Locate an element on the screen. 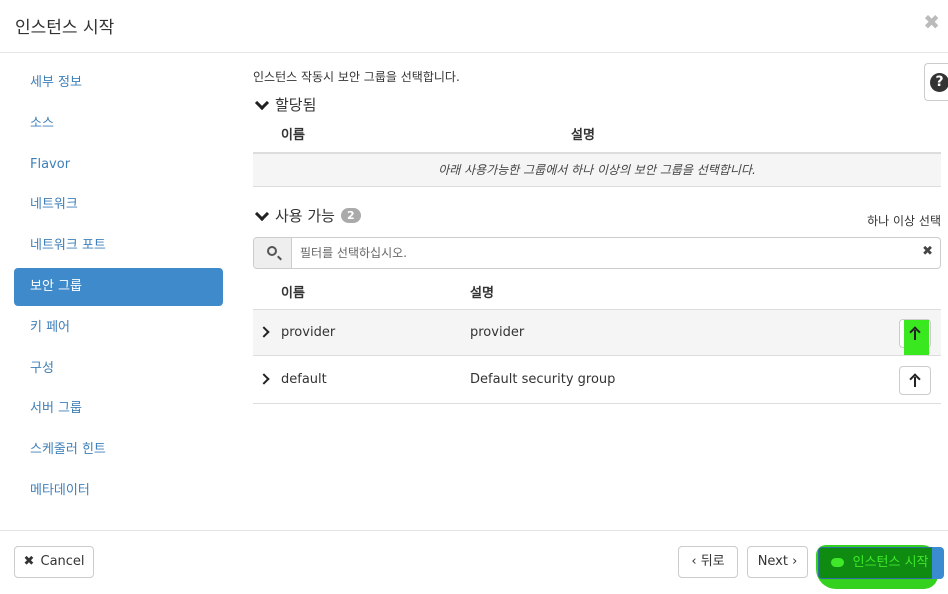  table-row: default Default security group is located at coordinates (597, 380).